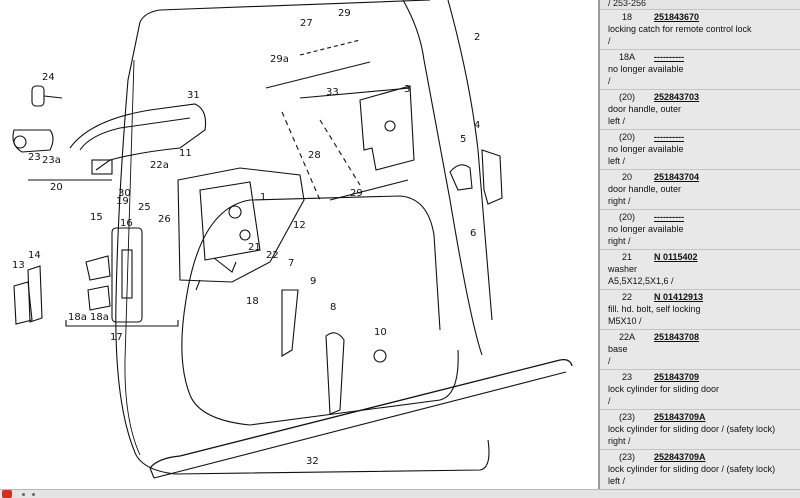 The height and width of the screenshot is (498, 800). Describe the element at coordinates (99, 317) in the screenshot. I see `callout-18a-right: 18a` at that location.